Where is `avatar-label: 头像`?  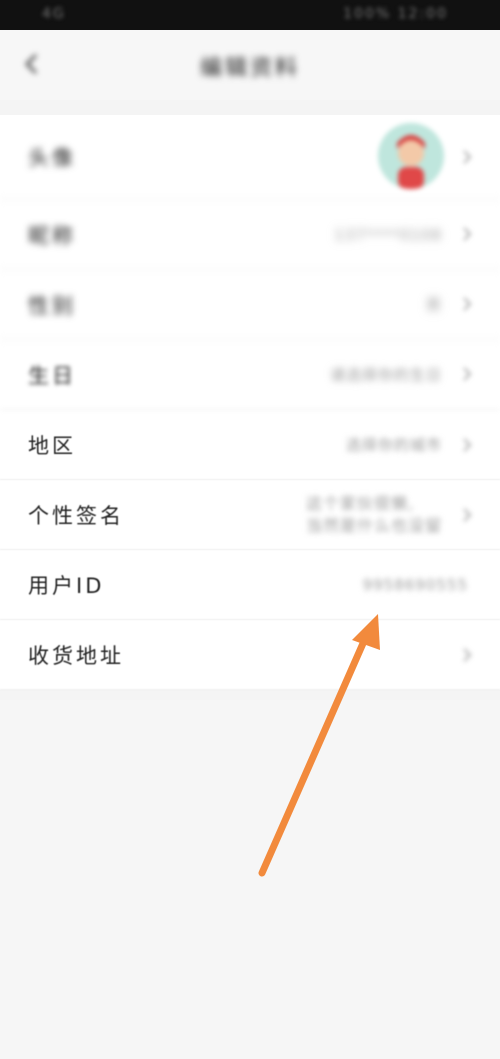
avatar-label: 头像 is located at coordinates (52, 158).